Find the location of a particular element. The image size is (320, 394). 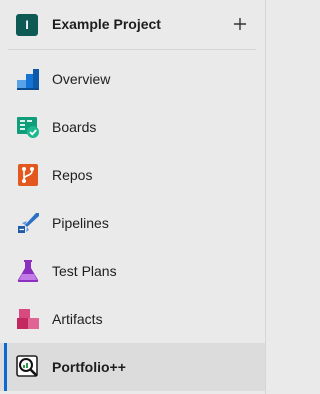

artifacts-icon is located at coordinates (28, 319).